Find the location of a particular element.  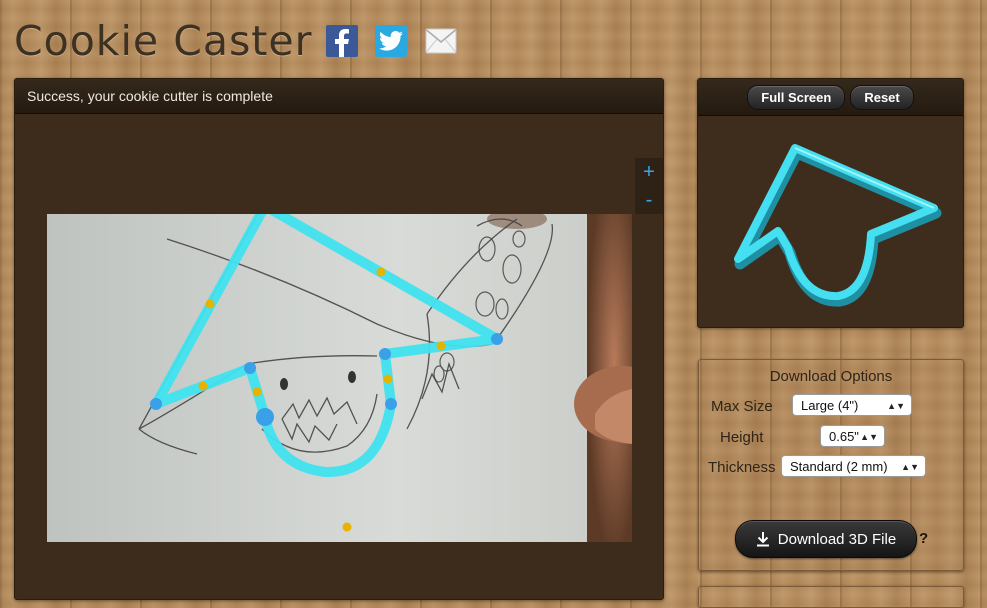

bottom-panel is located at coordinates (831, 597).